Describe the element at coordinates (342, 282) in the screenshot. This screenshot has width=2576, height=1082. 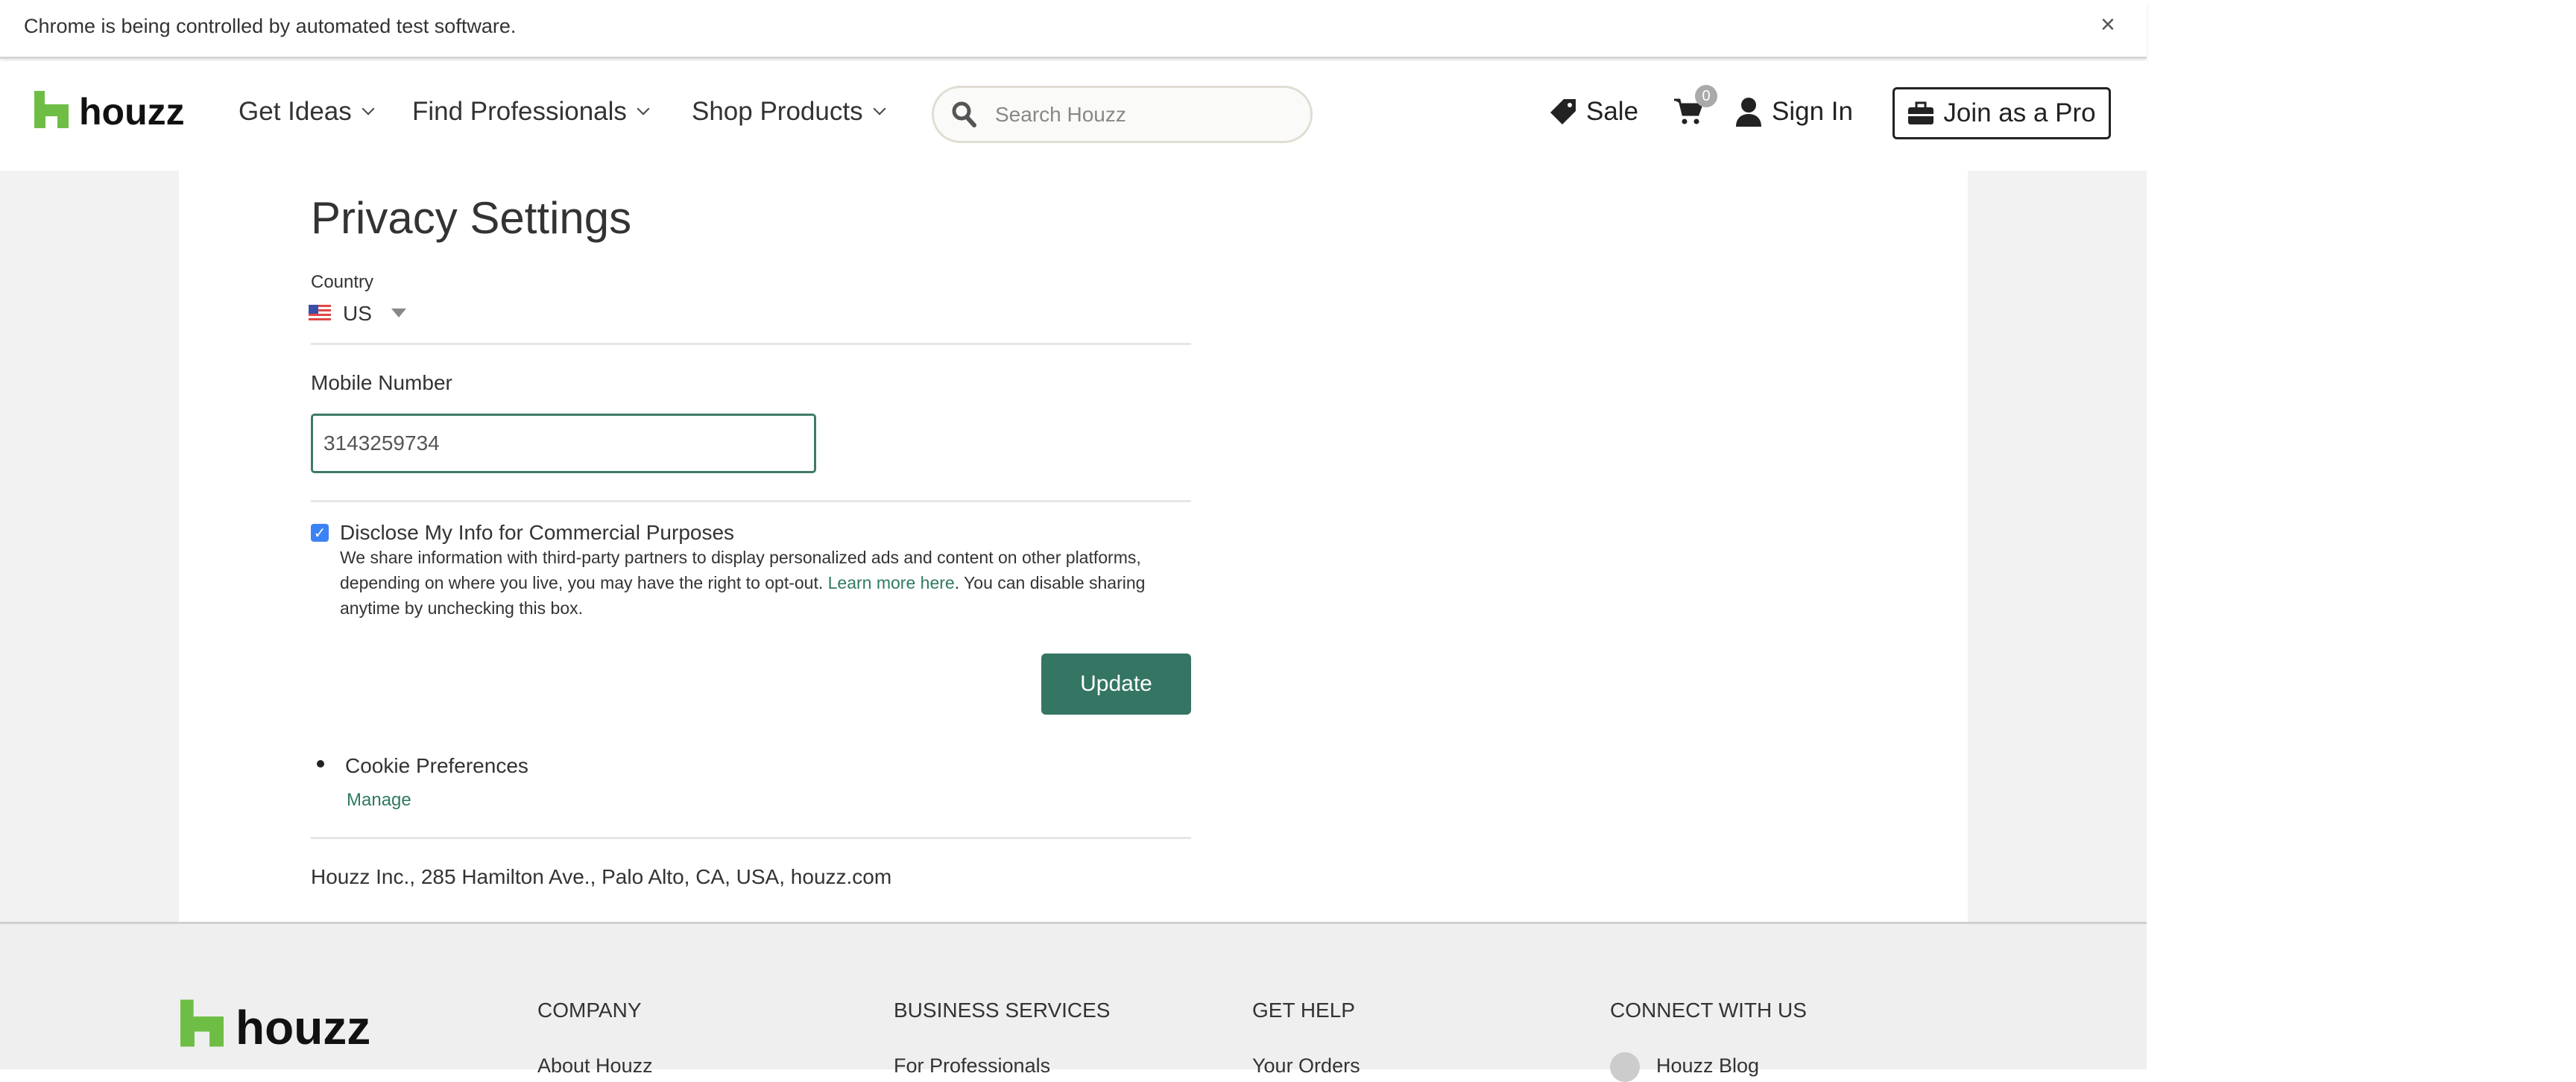
I see `country-label: Country` at that location.